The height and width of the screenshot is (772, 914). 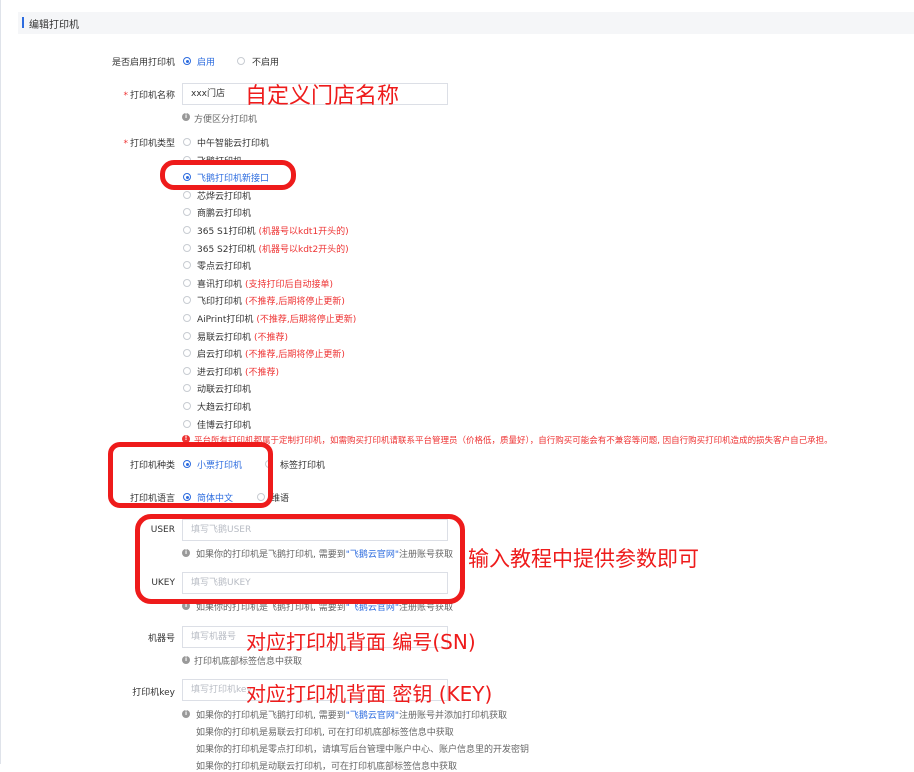 What do you see at coordinates (220, 373) in the screenshot?
I see `printer-type-option-label: 进云打印机` at bounding box center [220, 373].